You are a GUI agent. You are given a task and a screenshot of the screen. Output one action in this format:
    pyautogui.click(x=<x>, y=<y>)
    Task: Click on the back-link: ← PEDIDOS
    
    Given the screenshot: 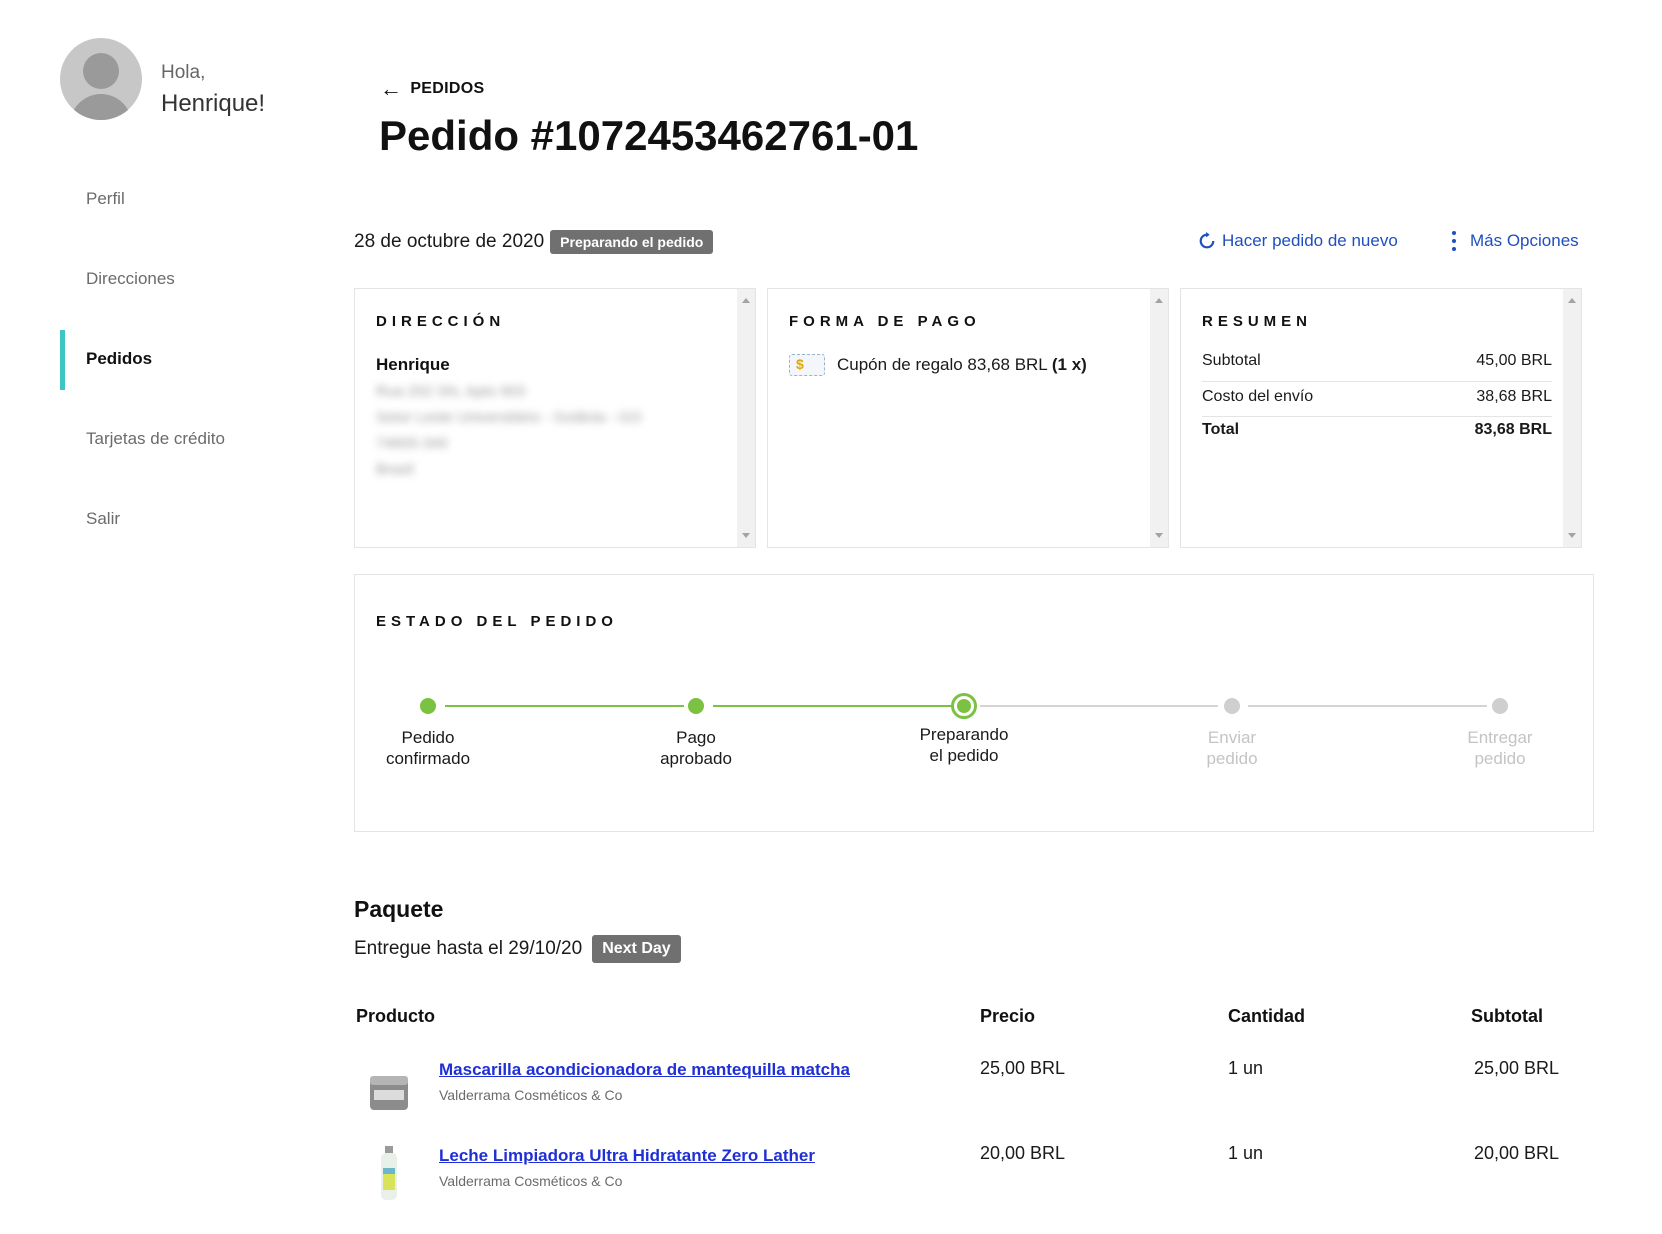 What is the action you would take?
    pyautogui.click(x=432, y=88)
    